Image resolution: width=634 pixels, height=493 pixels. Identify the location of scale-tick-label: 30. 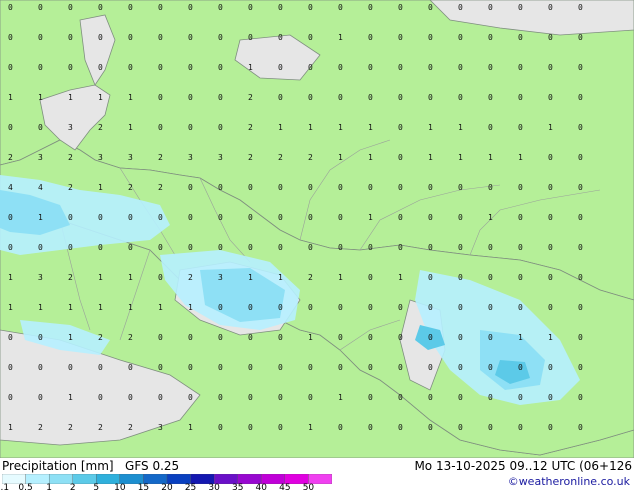
(214, 488).